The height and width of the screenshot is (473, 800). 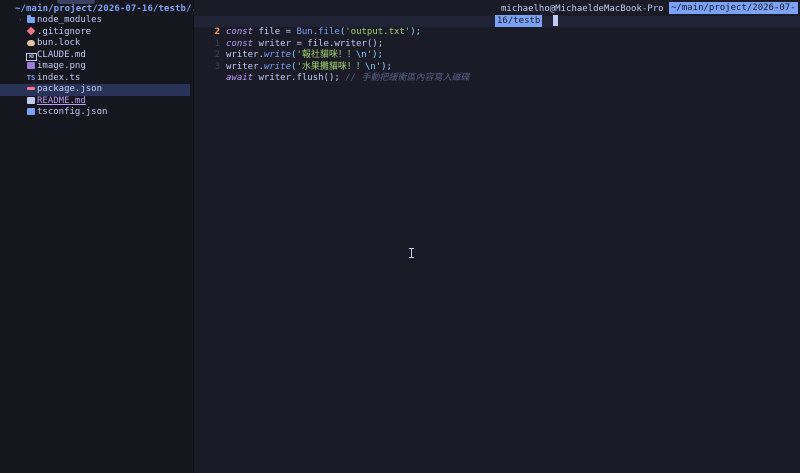 What do you see at coordinates (217, 66) in the screenshot?
I see `line-number: 3` at bounding box center [217, 66].